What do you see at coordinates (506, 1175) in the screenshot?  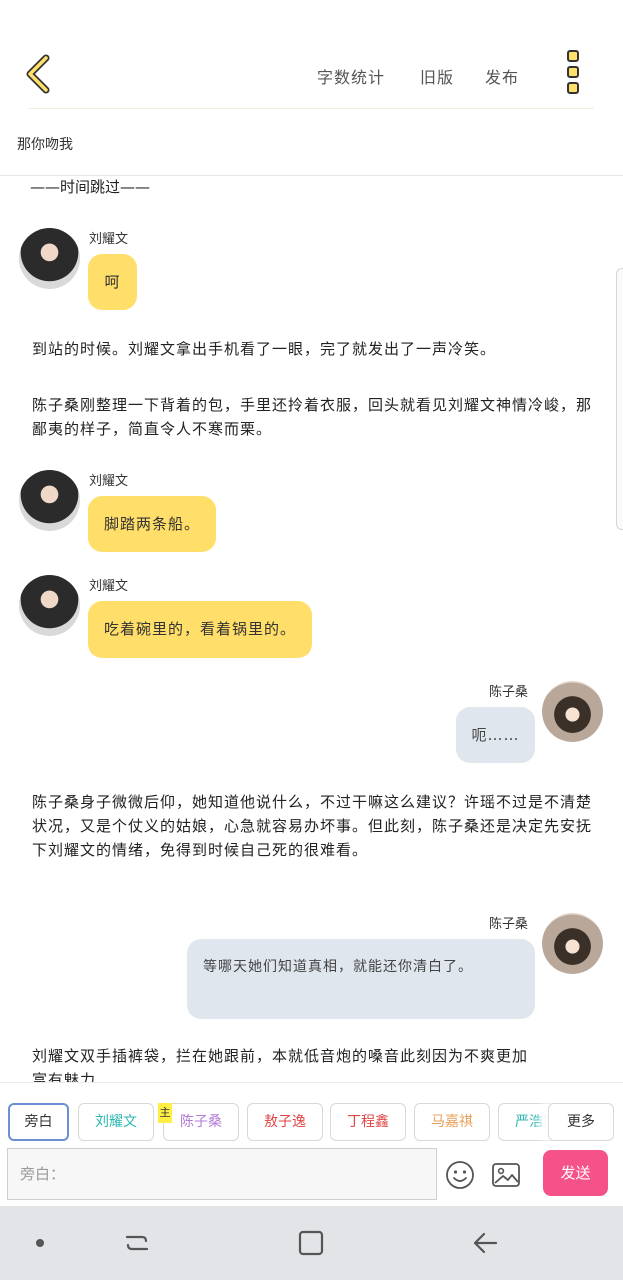 I see `image-icon` at bounding box center [506, 1175].